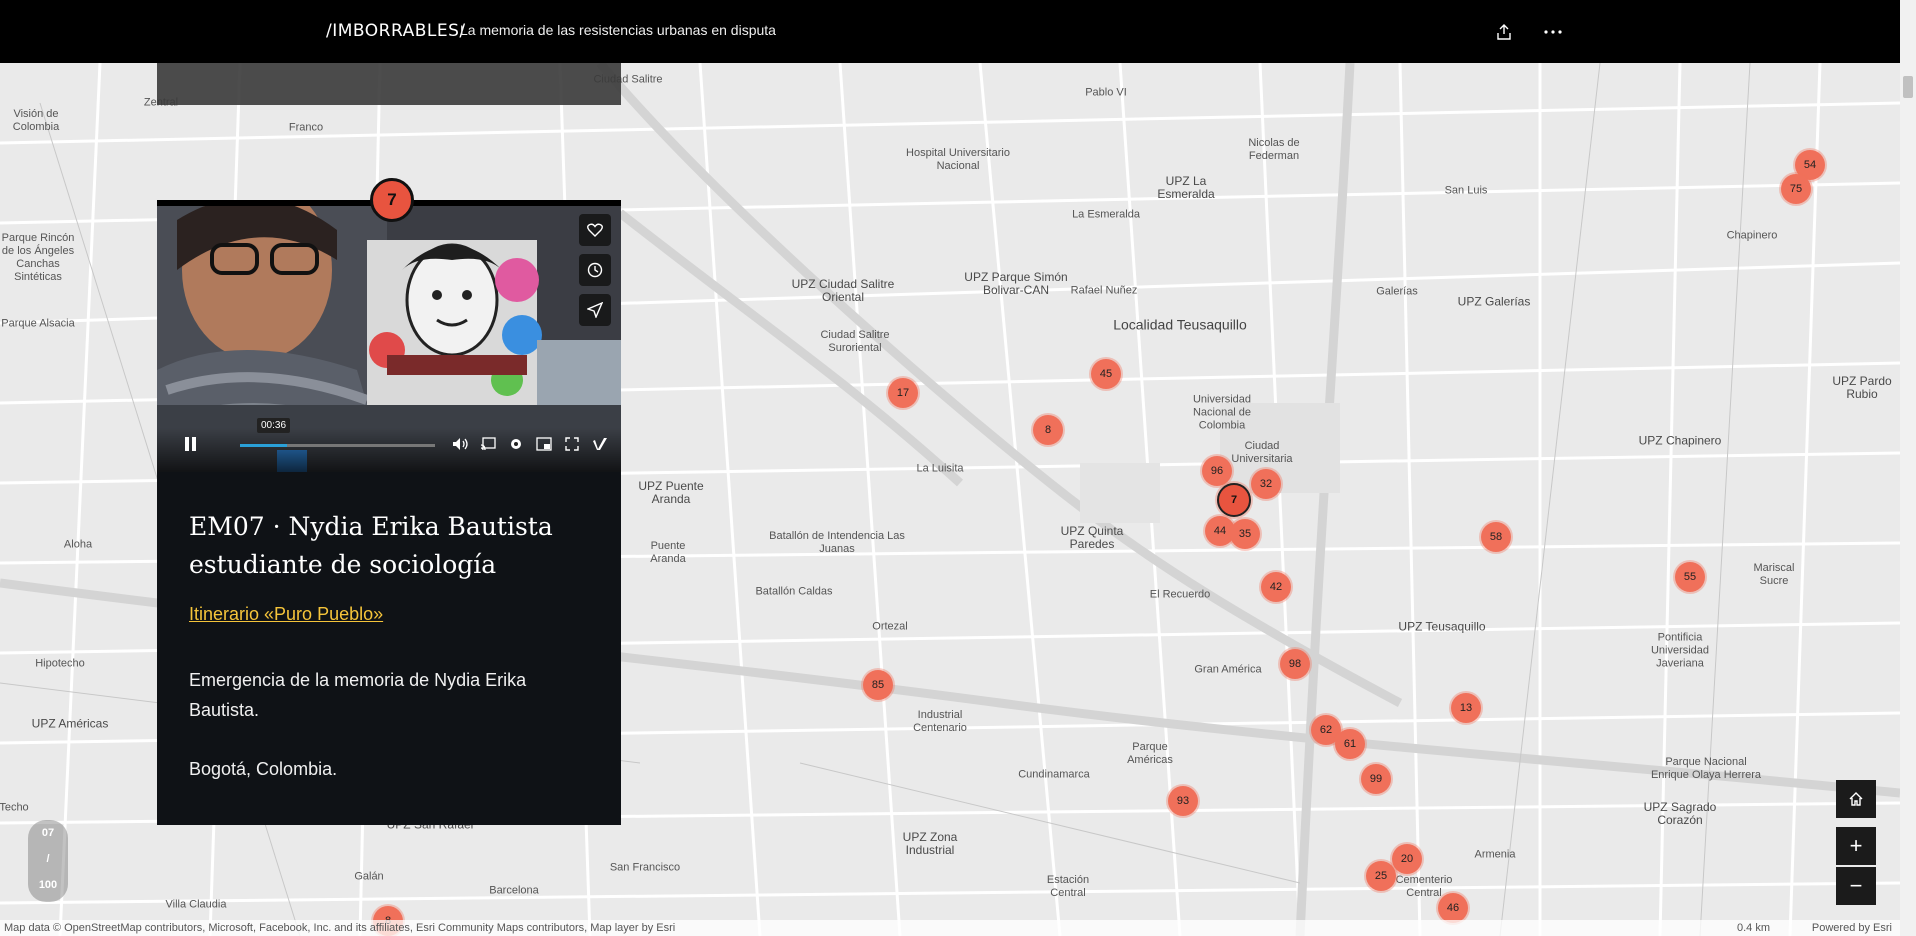  Describe the element at coordinates (1753, 928) in the screenshot. I see `map-scale: 0.4 km` at that location.